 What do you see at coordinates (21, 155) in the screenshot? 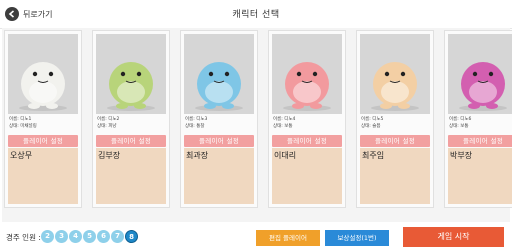
I see `player-name: 오상무` at bounding box center [21, 155].